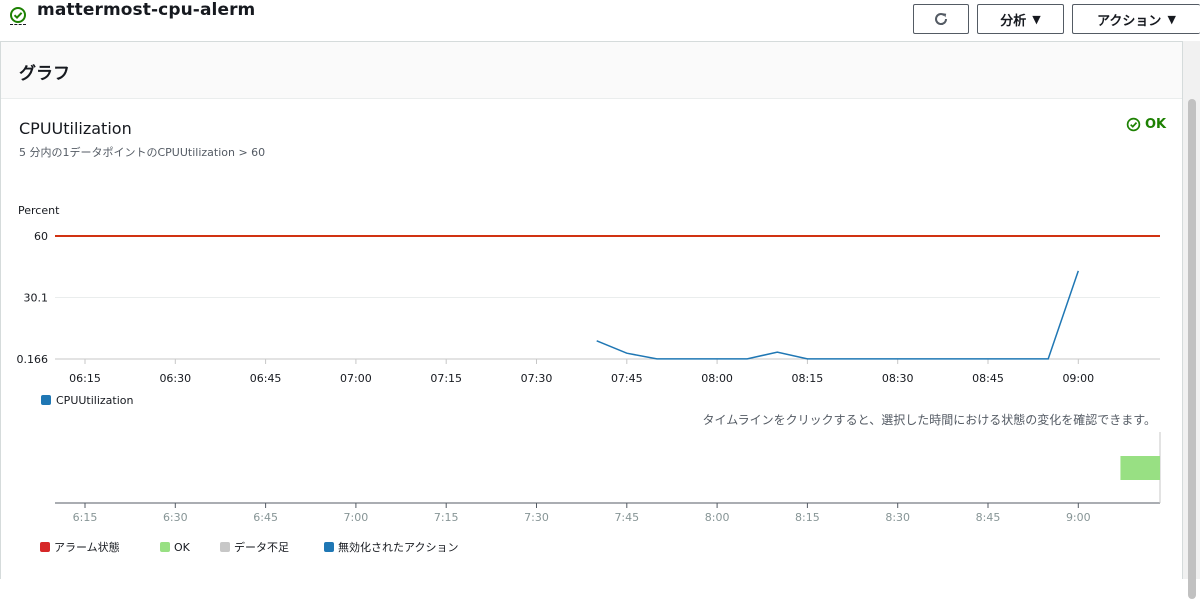 The height and width of the screenshot is (599, 1200). I want to click on analyze-label: 分析, so click(1013, 21).